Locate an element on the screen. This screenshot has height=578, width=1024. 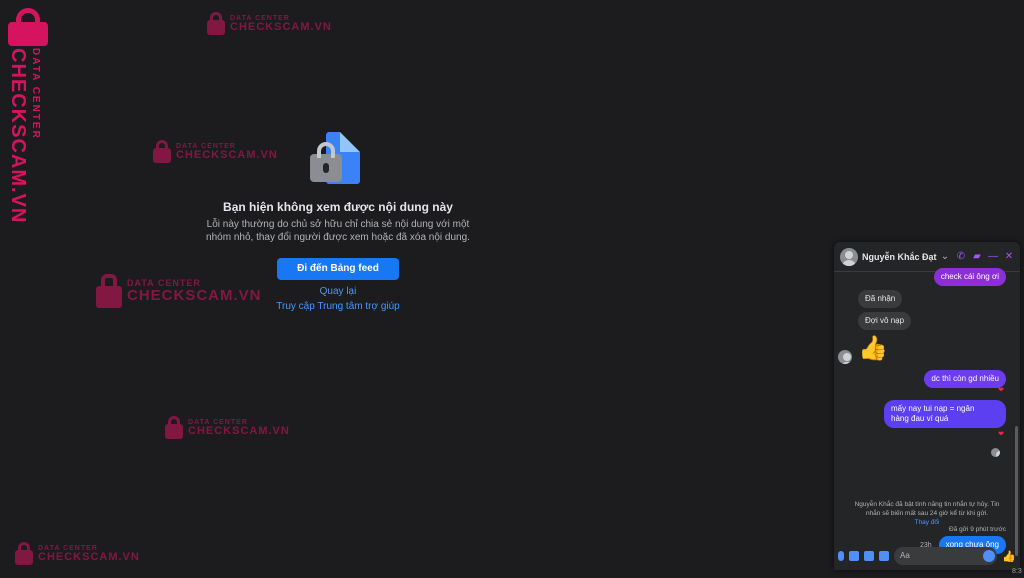
chat-composer: Aa 👍 is located at coordinates (927, 556).